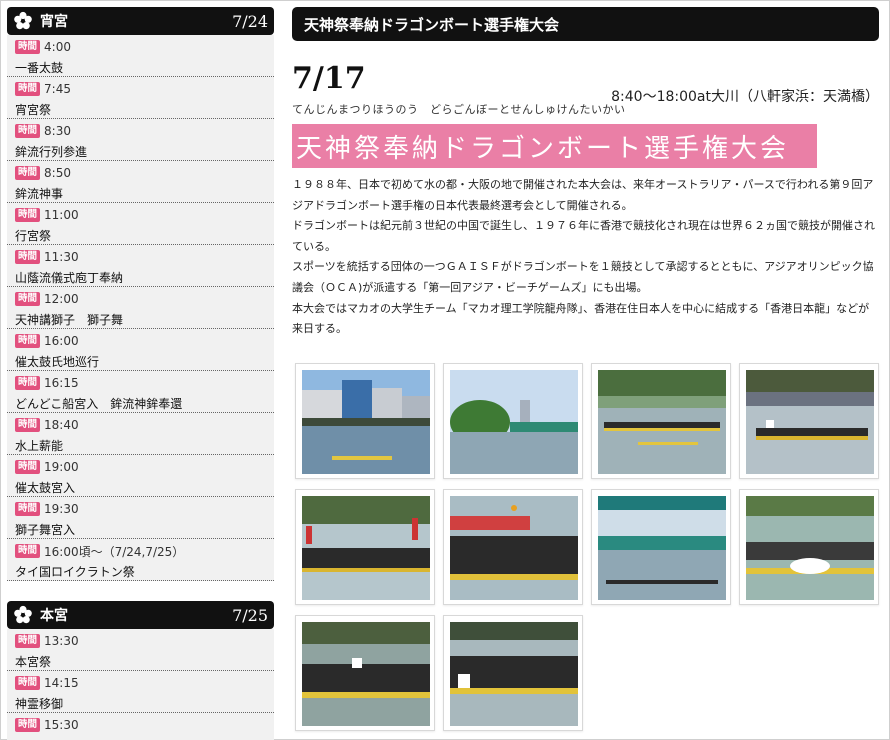  What do you see at coordinates (554, 146) in the screenshot?
I see `event-title-banner: 天神祭奉納ドラゴンボート選手権大会` at bounding box center [554, 146].